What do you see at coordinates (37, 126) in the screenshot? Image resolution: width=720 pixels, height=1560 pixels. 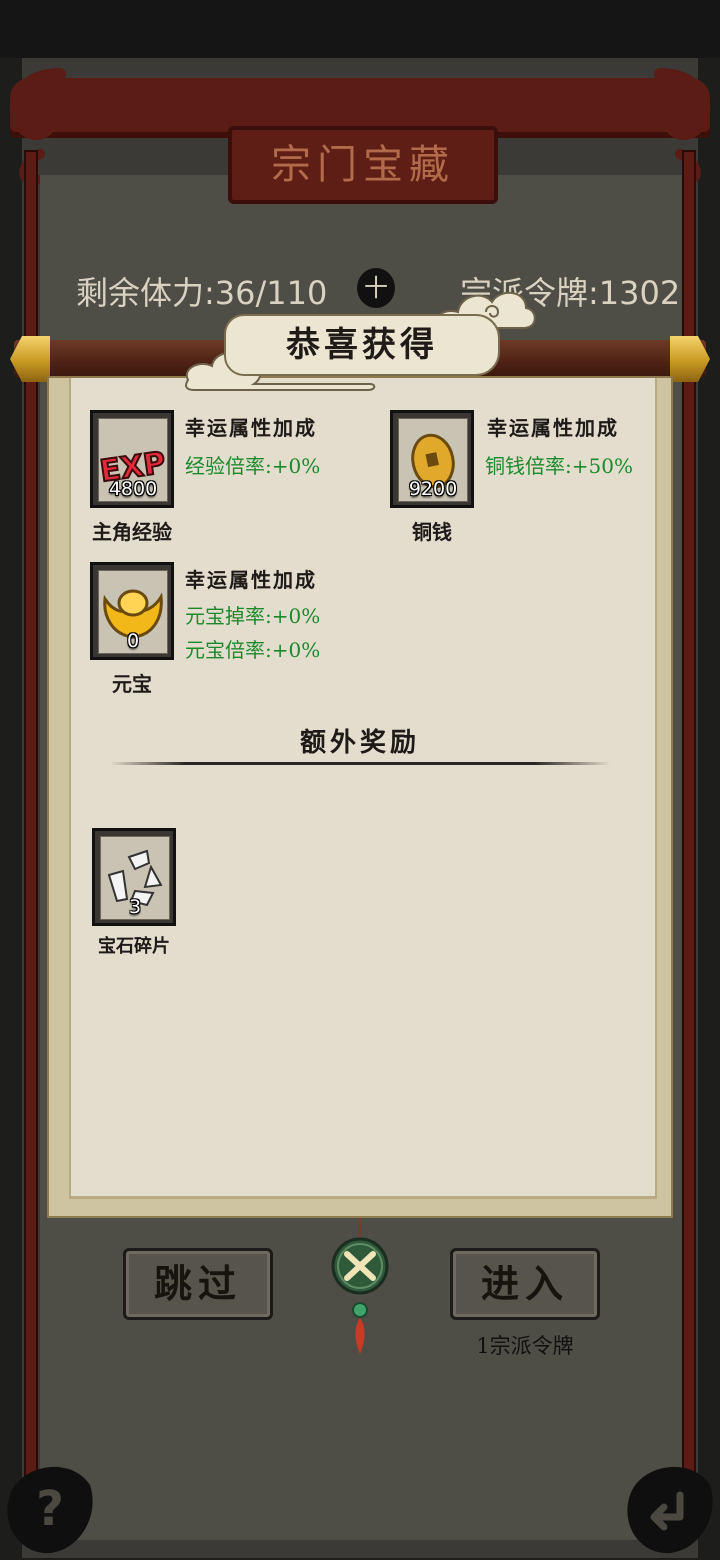 I see `scroll-ornament-left-icon` at bounding box center [37, 126].